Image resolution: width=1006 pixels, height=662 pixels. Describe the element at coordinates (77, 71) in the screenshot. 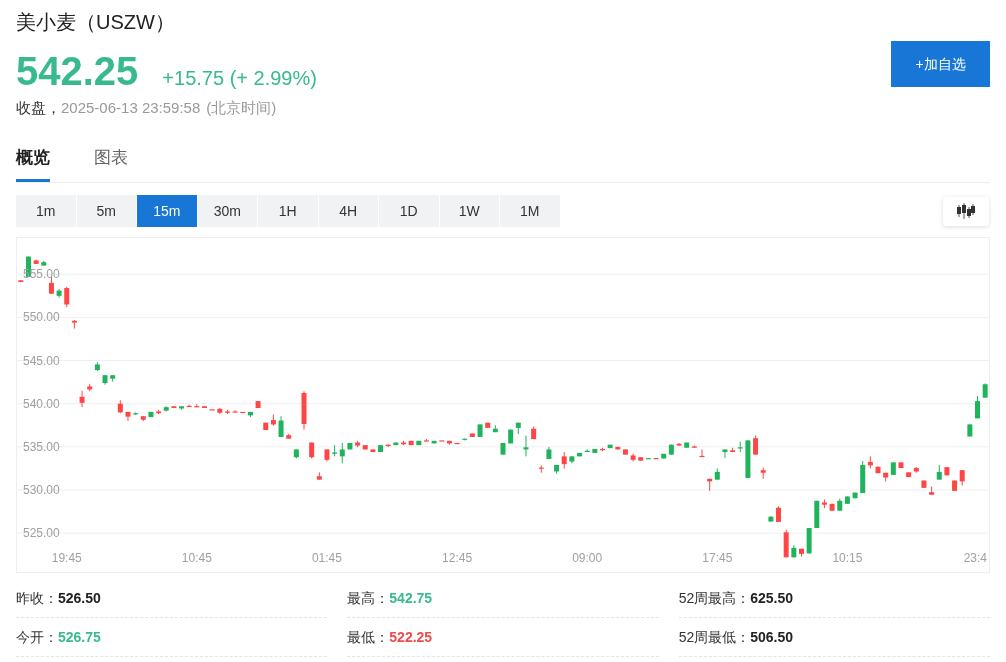

I see `last-price: 542.25` at that location.